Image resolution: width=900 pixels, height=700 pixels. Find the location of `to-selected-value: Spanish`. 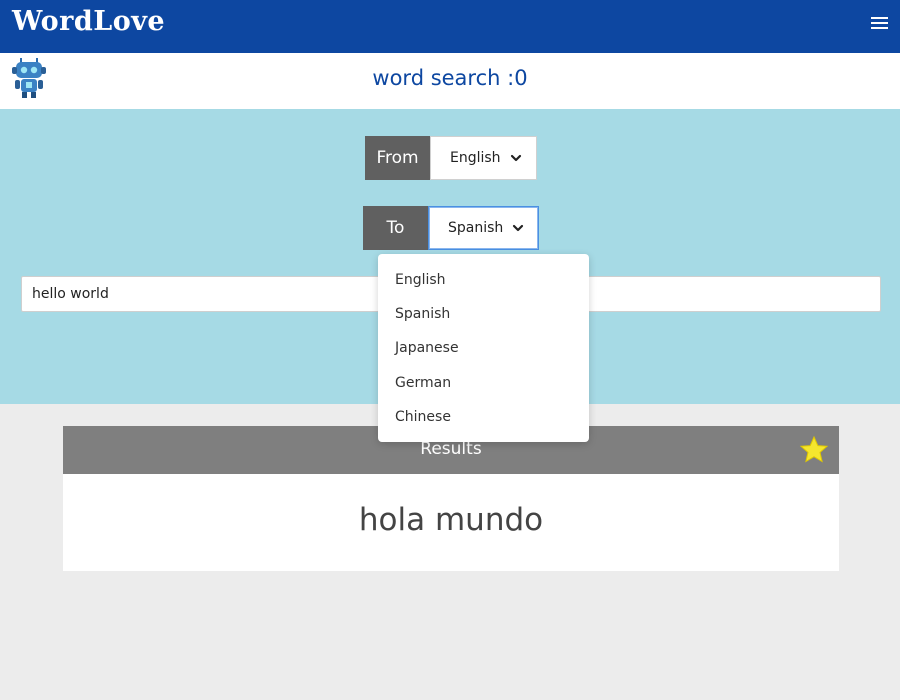

to-selected-value: Spanish is located at coordinates (476, 228).